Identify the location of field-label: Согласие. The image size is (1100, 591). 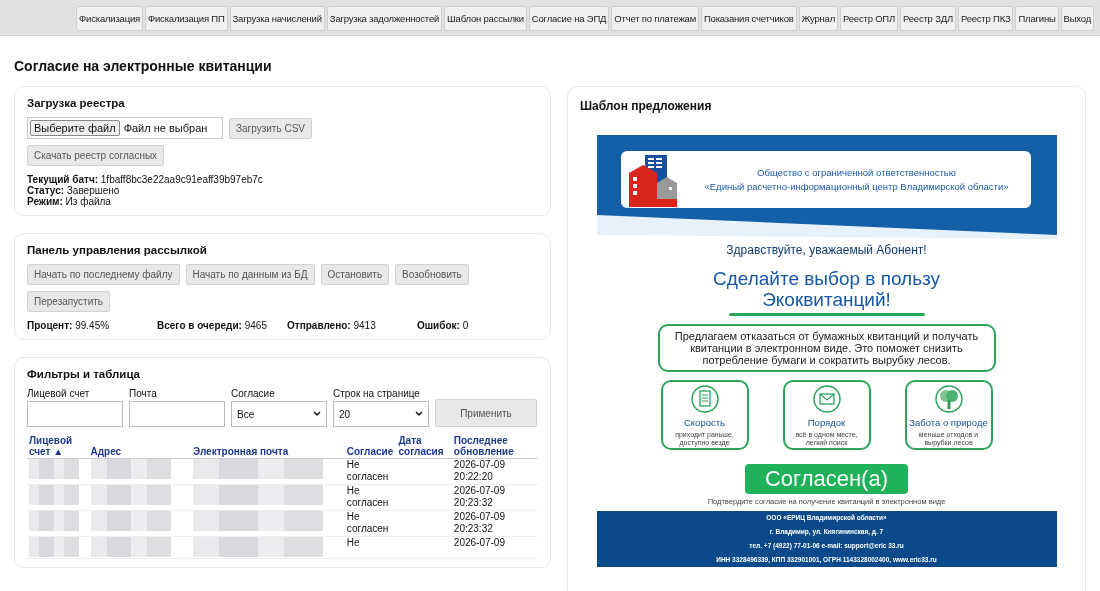
(253, 393).